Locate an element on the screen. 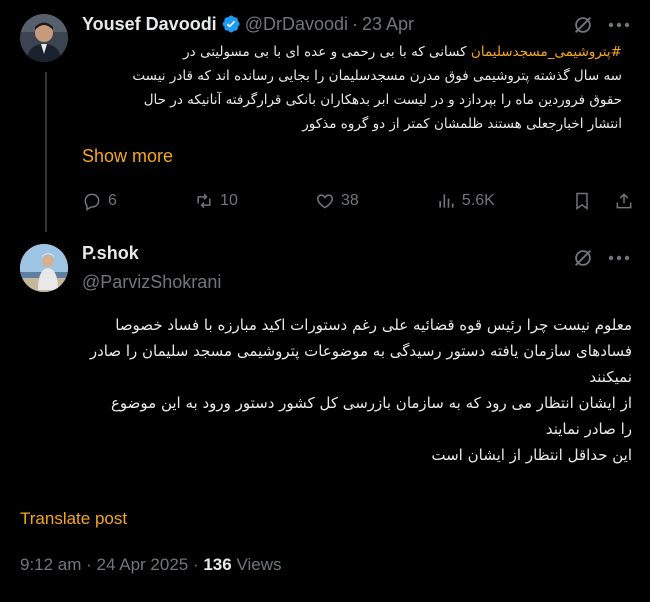 The height and width of the screenshot is (602, 650). repost-icon is located at coordinates (204, 201).